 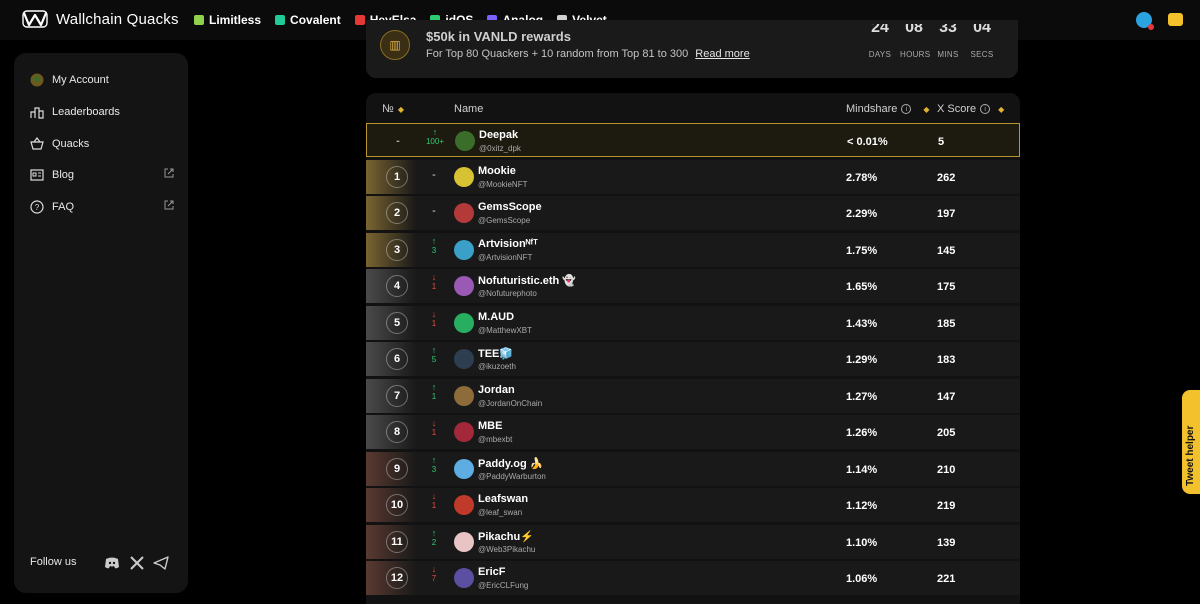 What do you see at coordinates (496, 317) in the screenshot?
I see `user-name: M.AUD` at bounding box center [496, 317].